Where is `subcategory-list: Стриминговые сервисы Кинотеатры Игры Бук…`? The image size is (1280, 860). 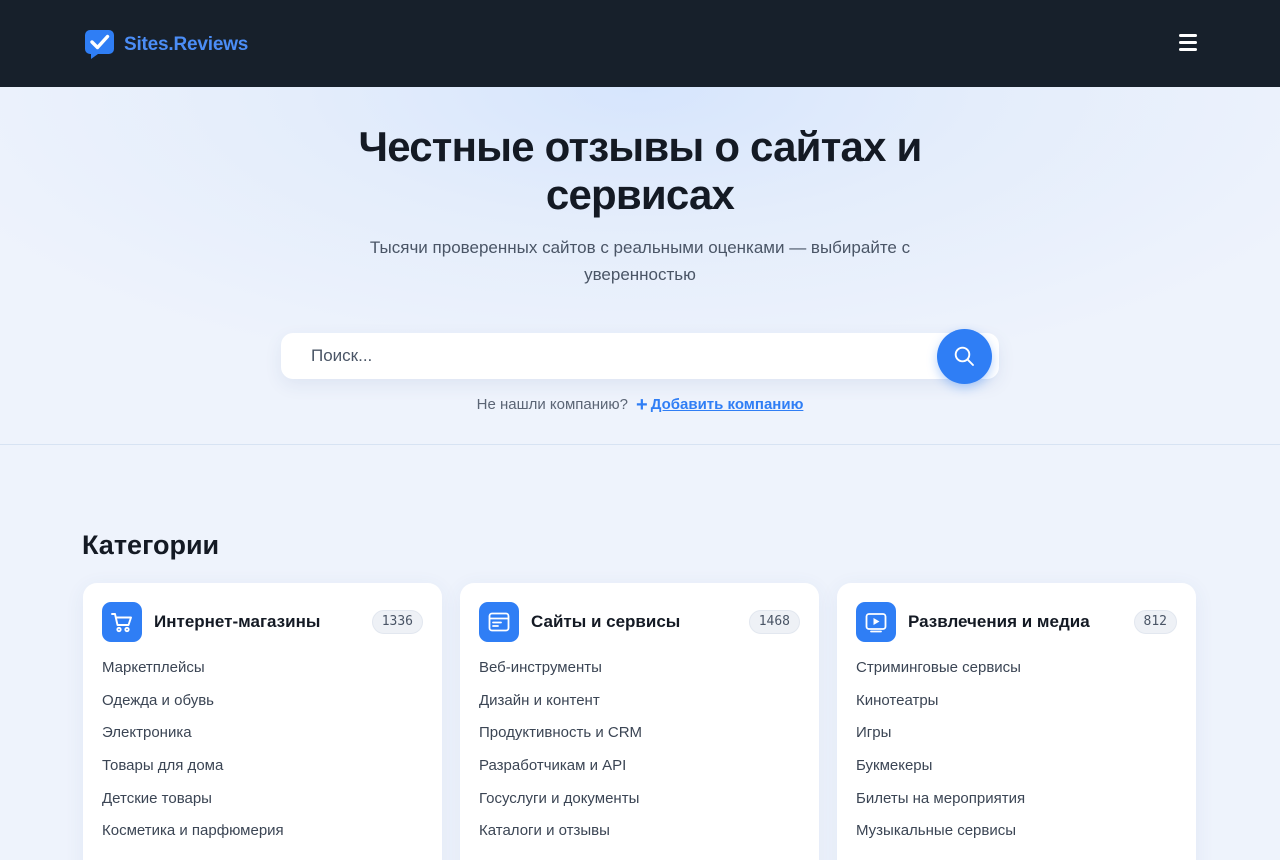
subcategory-list: Стриминговые сервисы Кинотеатры Игры Бук… is located at coordinates (940, 754).